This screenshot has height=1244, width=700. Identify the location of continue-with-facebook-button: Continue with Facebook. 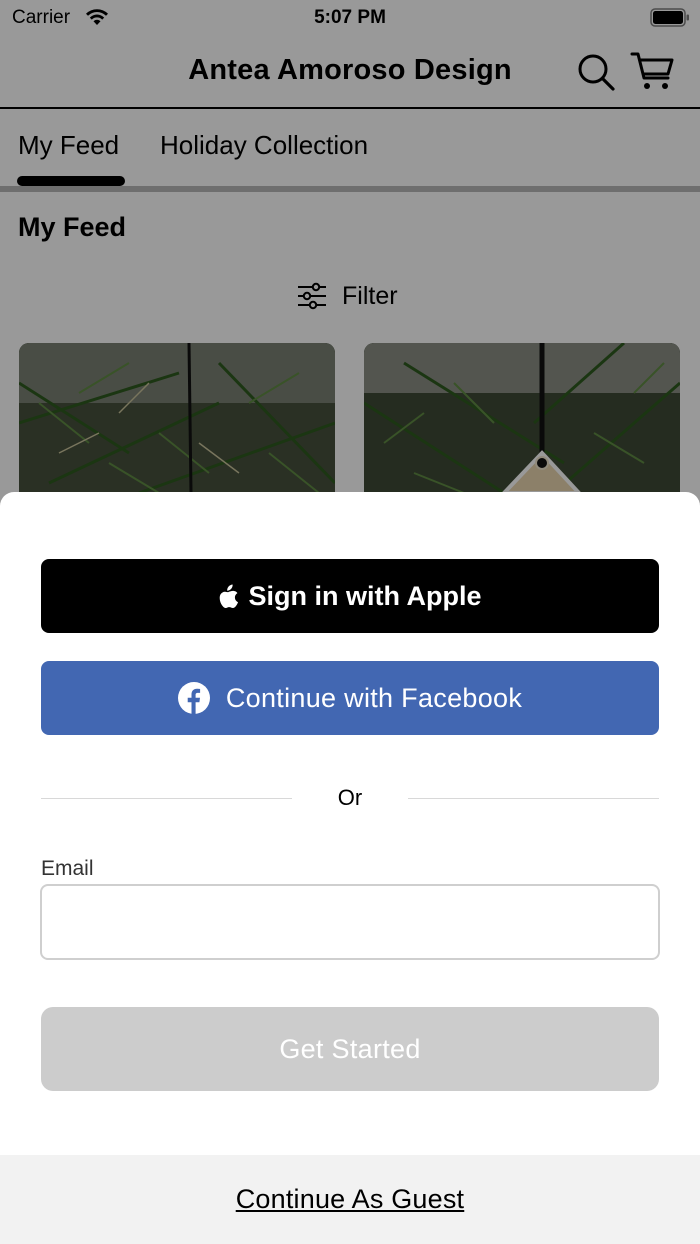
(350, 698).